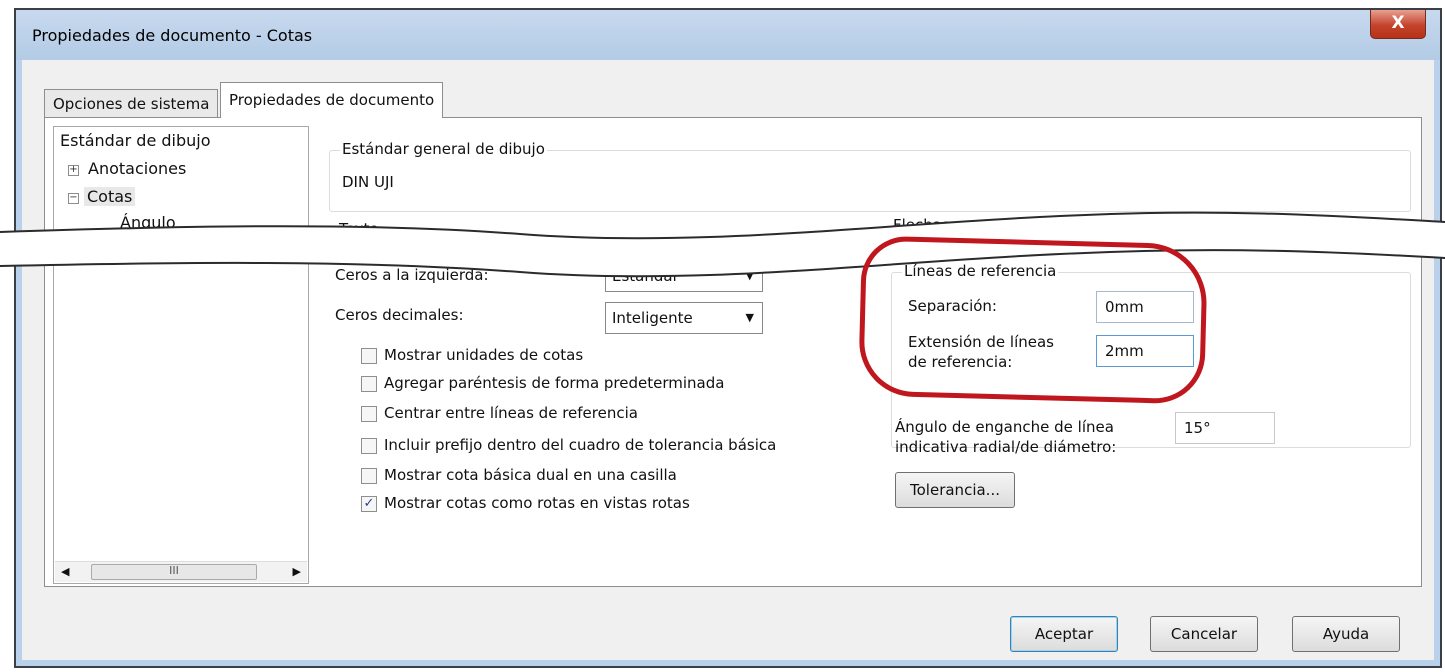  Describe the element at coordinates (728, 35) in the screenshot. I see `title-bar: Propiedades de documento - Cotas X` at that location.